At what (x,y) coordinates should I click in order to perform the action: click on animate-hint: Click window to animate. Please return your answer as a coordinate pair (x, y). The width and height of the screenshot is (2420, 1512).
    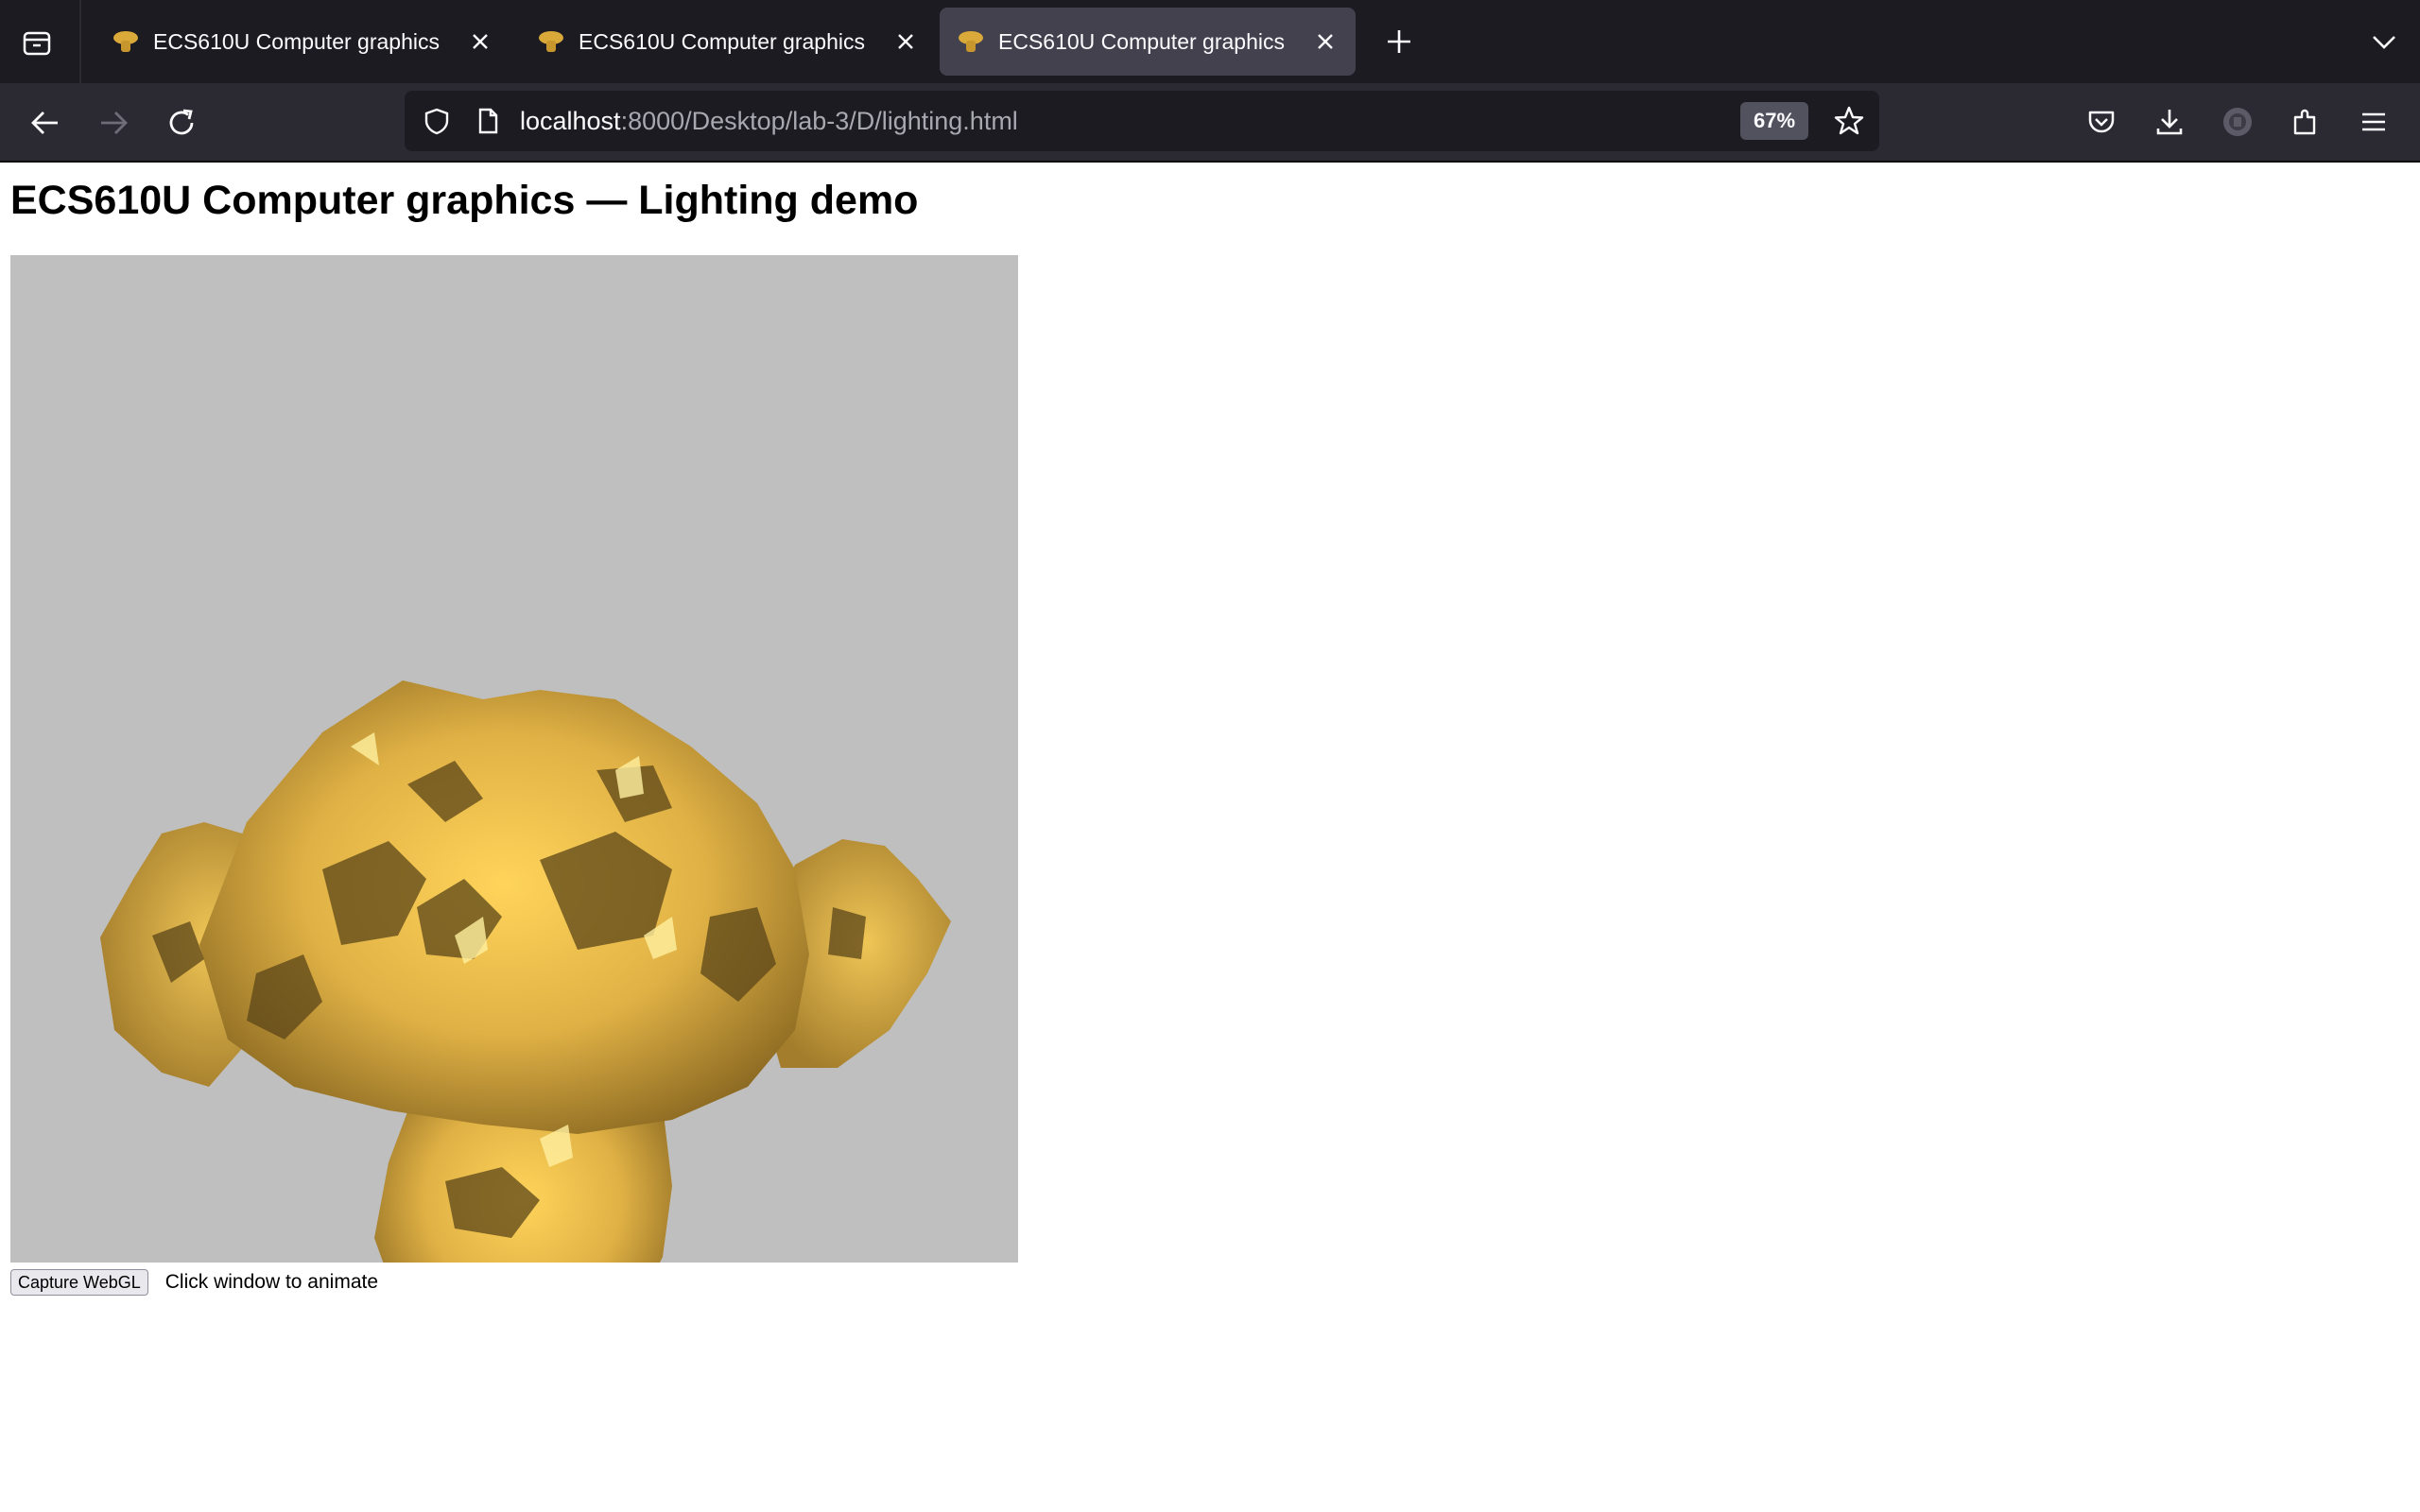
    Looking at the image, I should click on (271, 1282).